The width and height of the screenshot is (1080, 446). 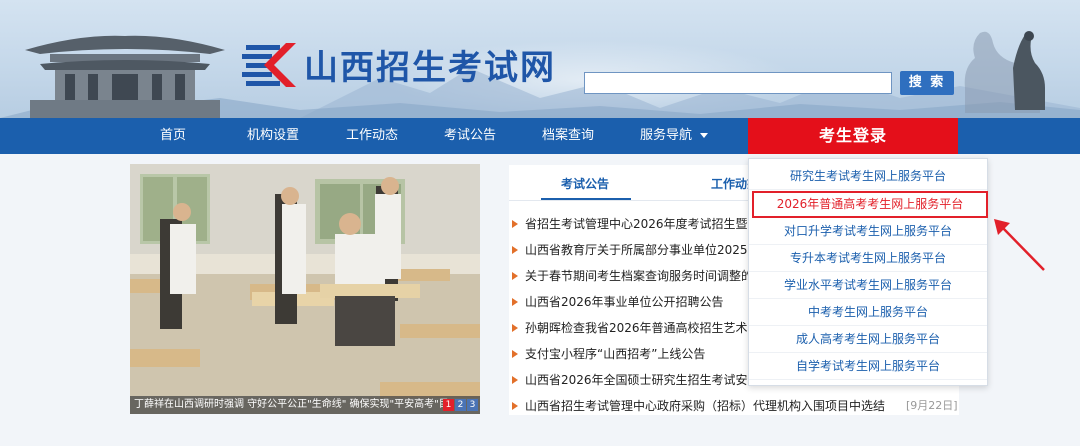 What do you see at coordinates (273, 136) in the screenshot?
I see `nav-item-organization: 机构设置` at bounding box center [273, 136].